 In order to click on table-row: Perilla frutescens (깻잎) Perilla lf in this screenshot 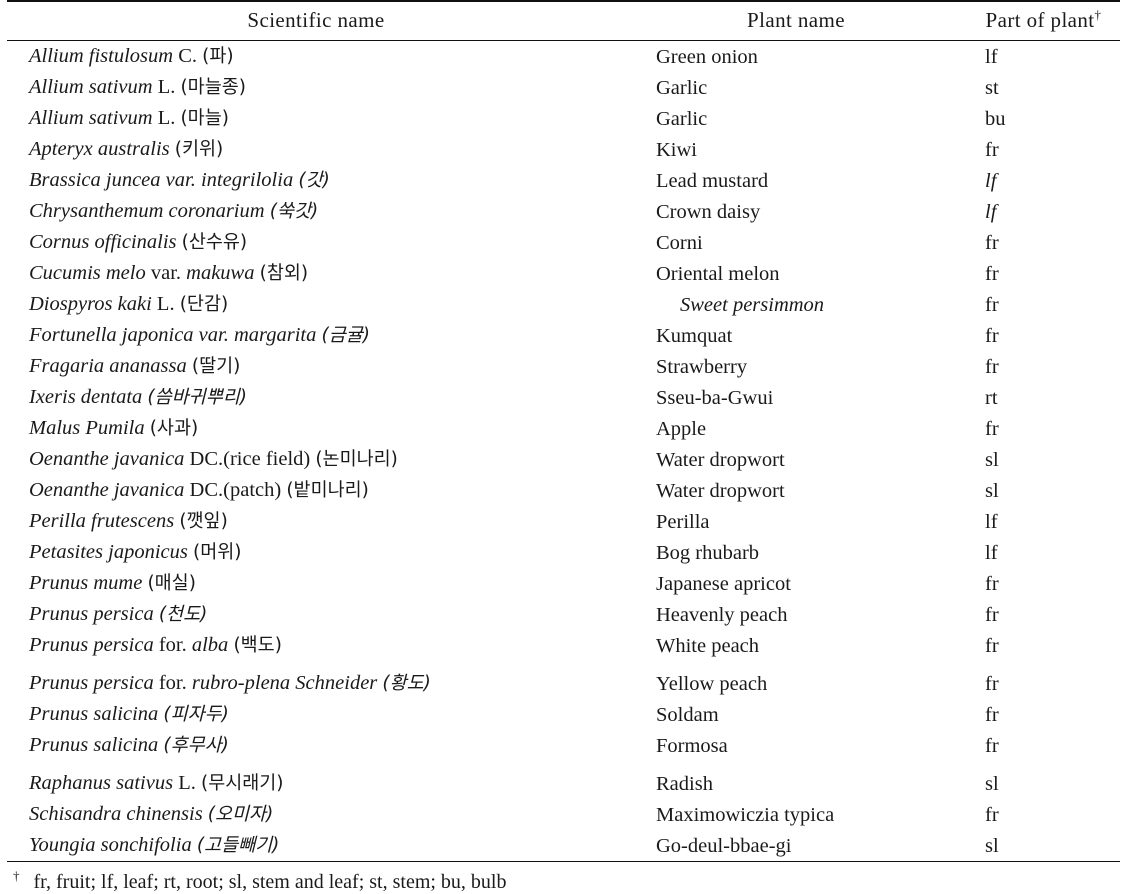, I will do `click(563, 521)`.